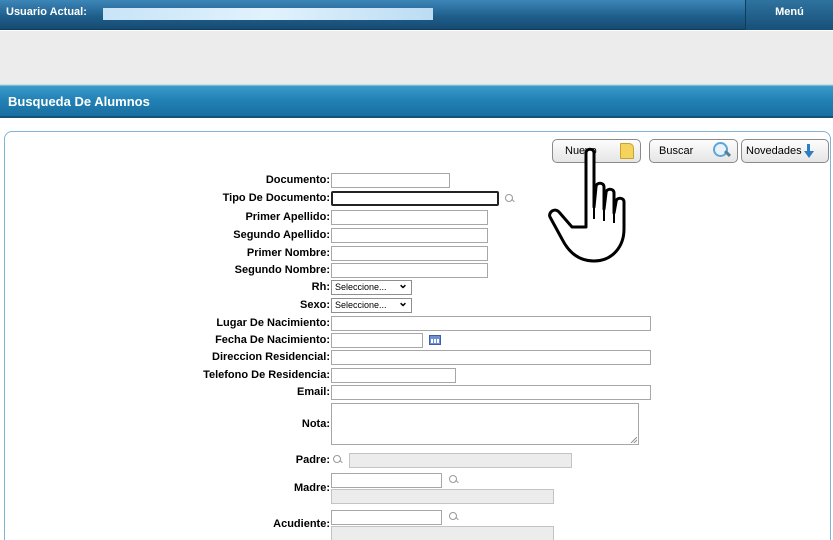 This screenshot has height=540, width=833. Describe the element at coordinates (676, 151) in the screenshot. I see `buscar-label: Buscar` at that location.